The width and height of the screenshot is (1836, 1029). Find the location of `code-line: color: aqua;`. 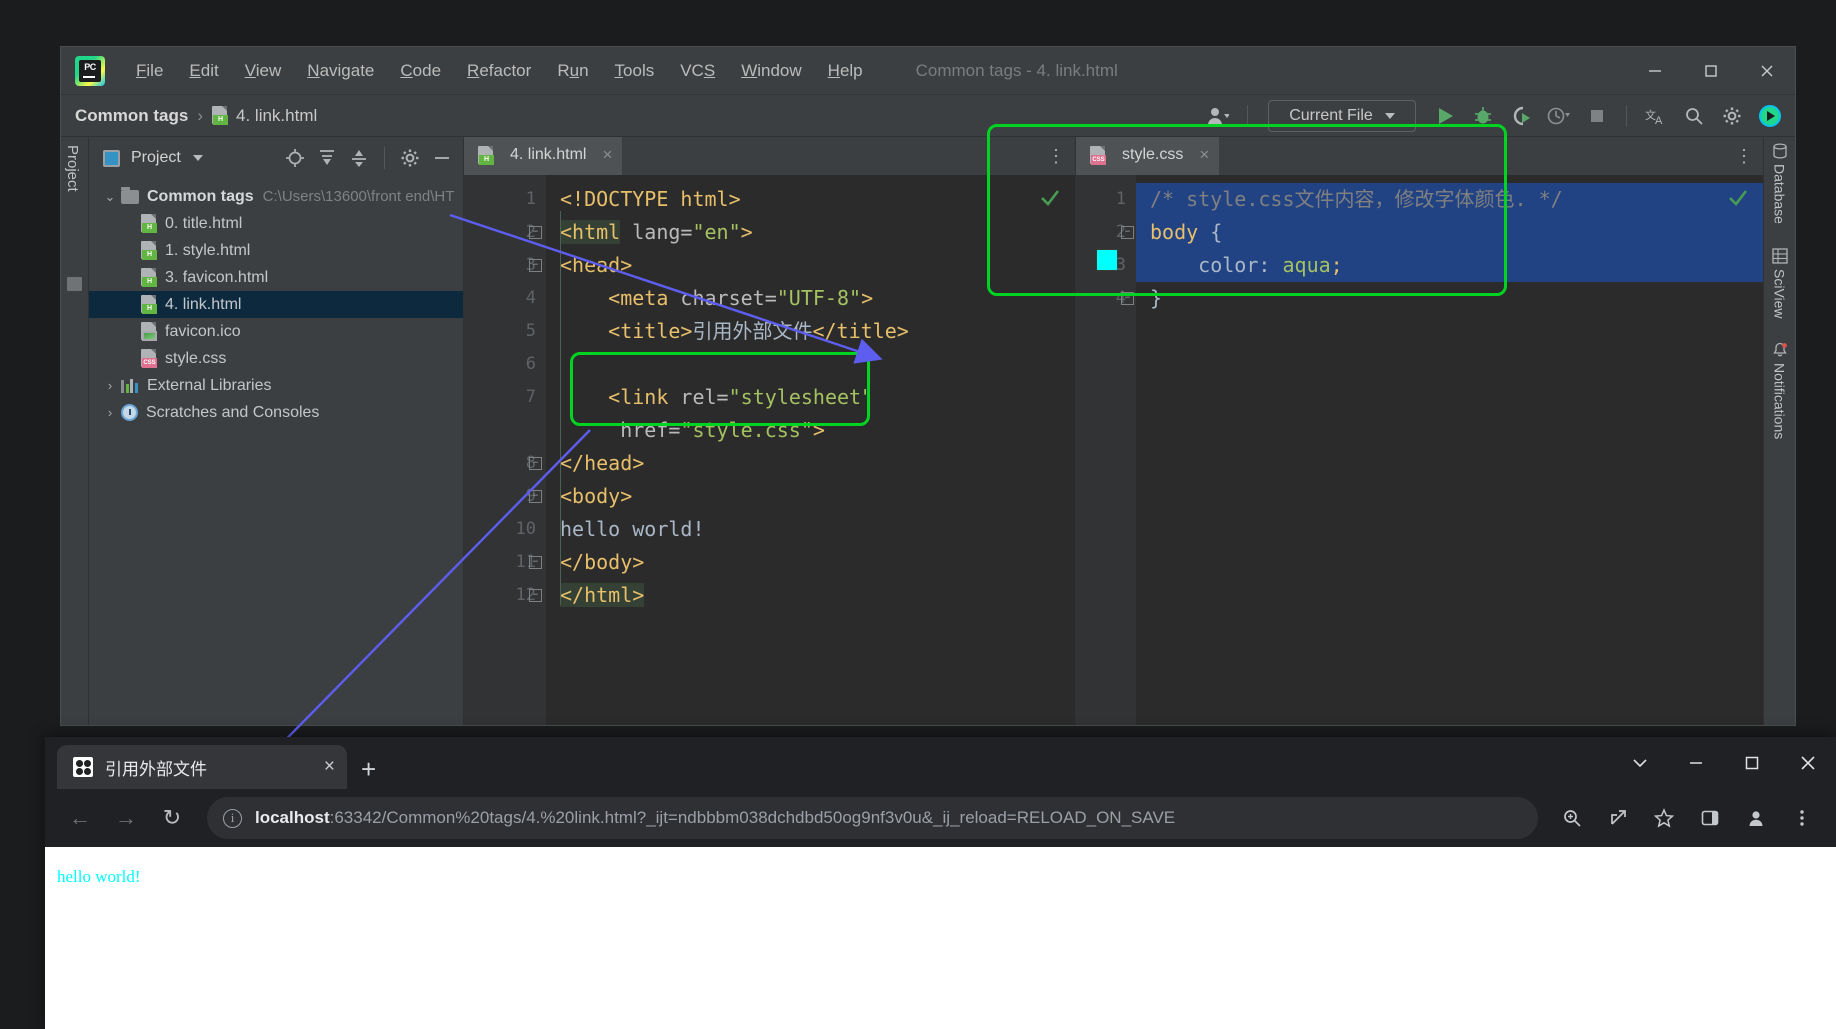

code-line: color: aqua; is located at coordinates (1449, 265).